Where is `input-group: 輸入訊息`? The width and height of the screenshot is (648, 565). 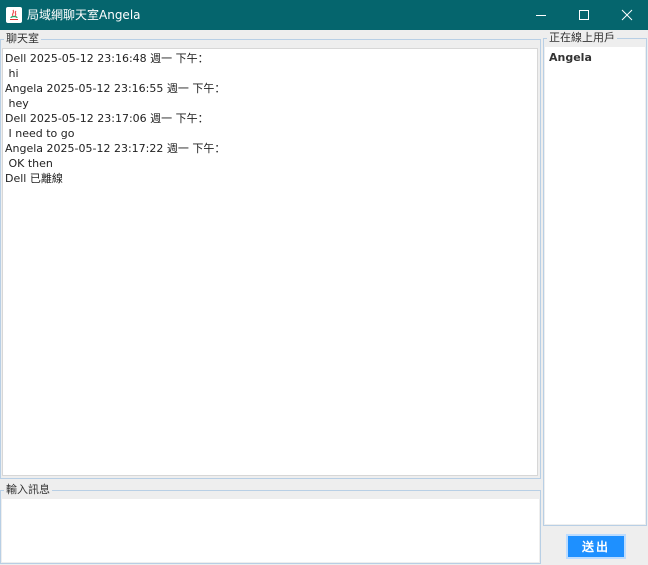 input-group: 輸入訊息 is located at coordinates (270, 523).